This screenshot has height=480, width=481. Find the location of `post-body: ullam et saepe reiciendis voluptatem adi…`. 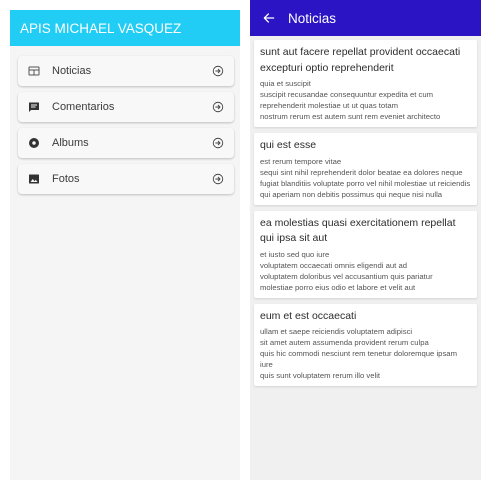

post-body: ullam et saepe reiciendis voluptatem adi… is located at coordinates (358, 354).